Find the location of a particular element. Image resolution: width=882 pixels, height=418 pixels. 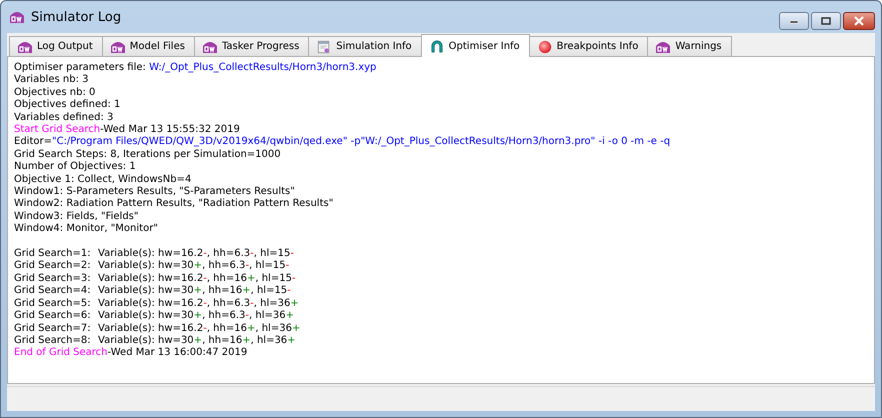

tab: Optimiser Info is located at coordinates (475, 45).